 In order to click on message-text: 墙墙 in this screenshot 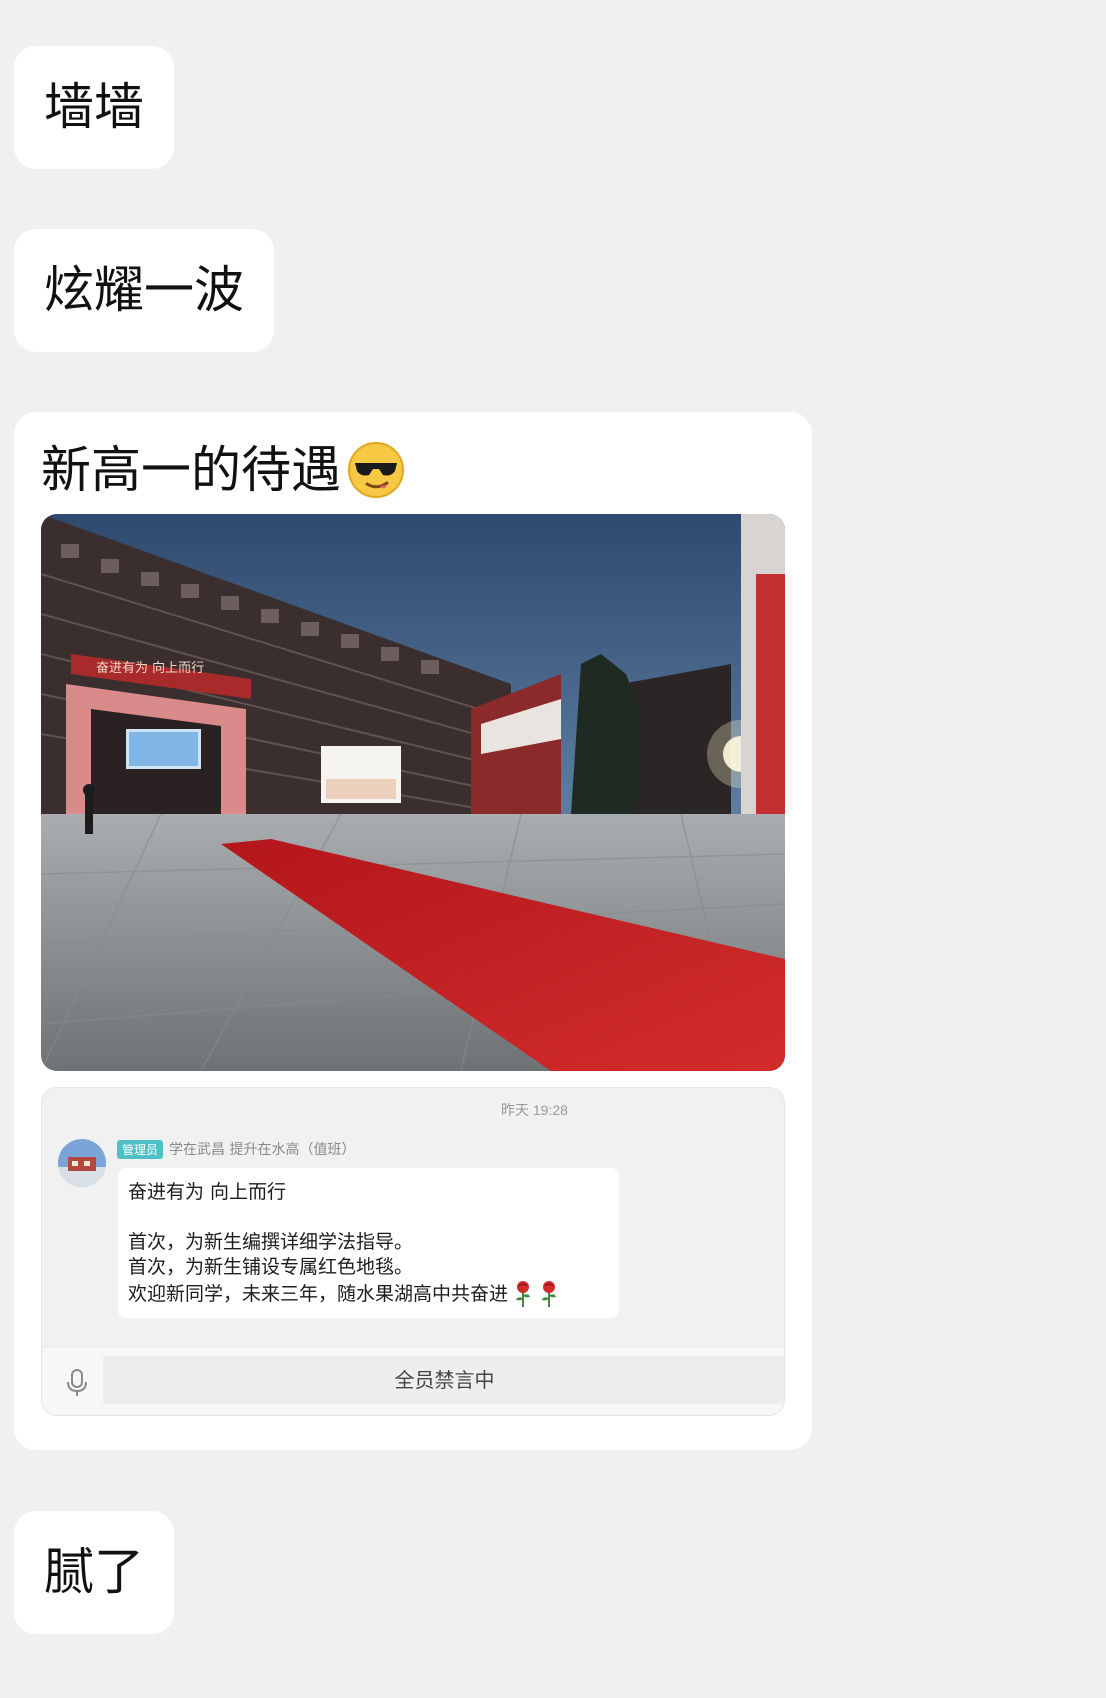, I will do `click(94, 107)`.